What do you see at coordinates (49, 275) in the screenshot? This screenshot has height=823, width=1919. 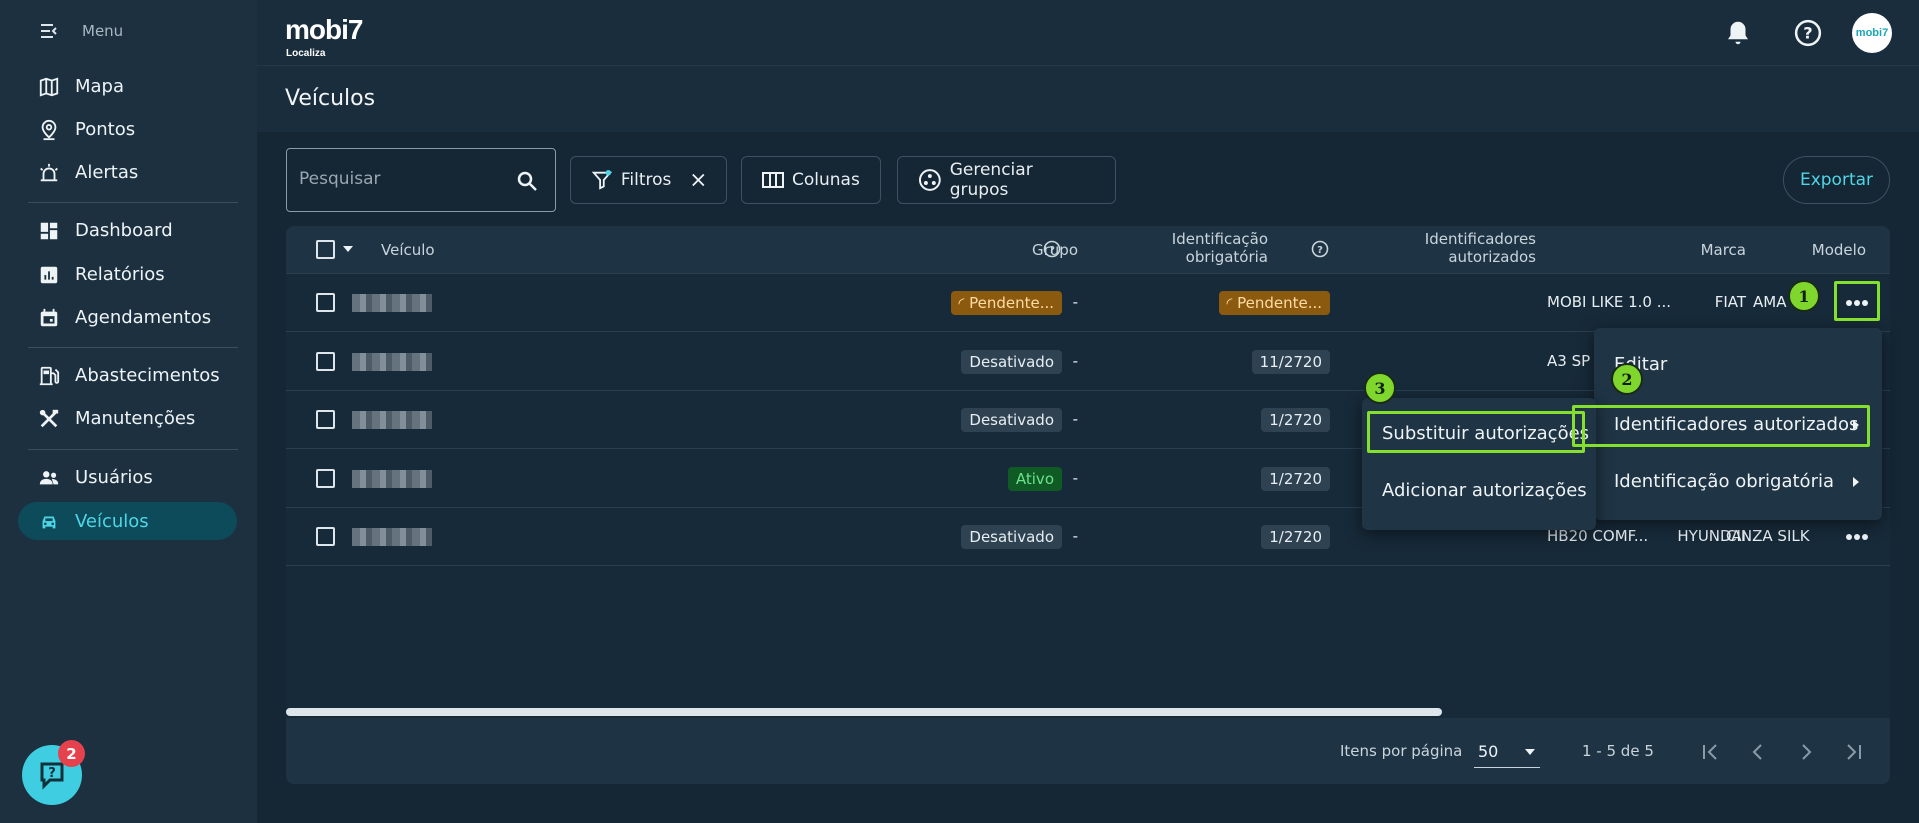 I see `report-chart-icon` at bounding box center [49, 275].